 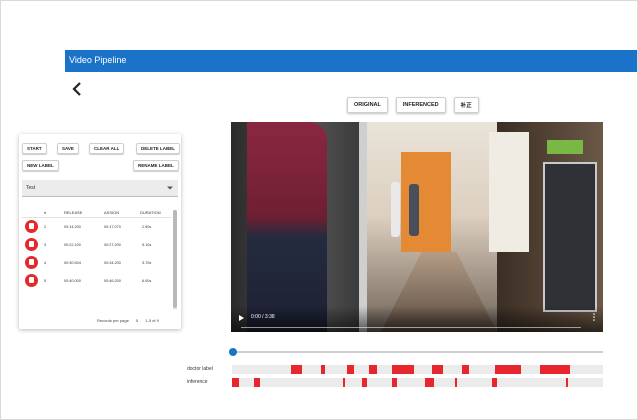 What do you see at coordinates (420, 105) in the screenshot?
I see `tab-inferenced: INFERENCED` at bounding box center [420, 105].